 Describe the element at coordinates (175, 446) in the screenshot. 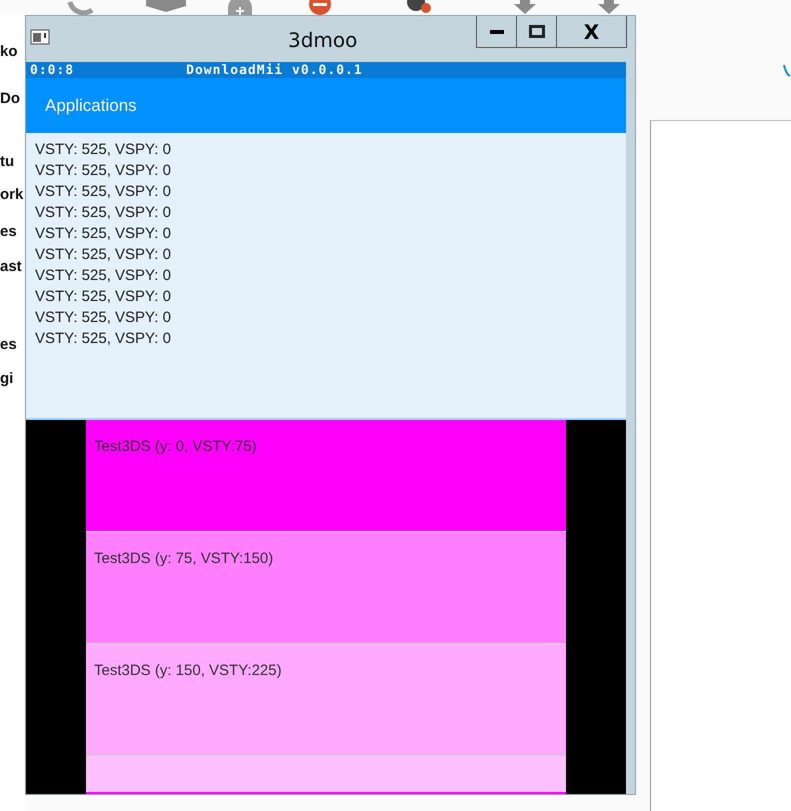

I see `item-label: Test3DS (y: 0, VSTY:75)` at that location.